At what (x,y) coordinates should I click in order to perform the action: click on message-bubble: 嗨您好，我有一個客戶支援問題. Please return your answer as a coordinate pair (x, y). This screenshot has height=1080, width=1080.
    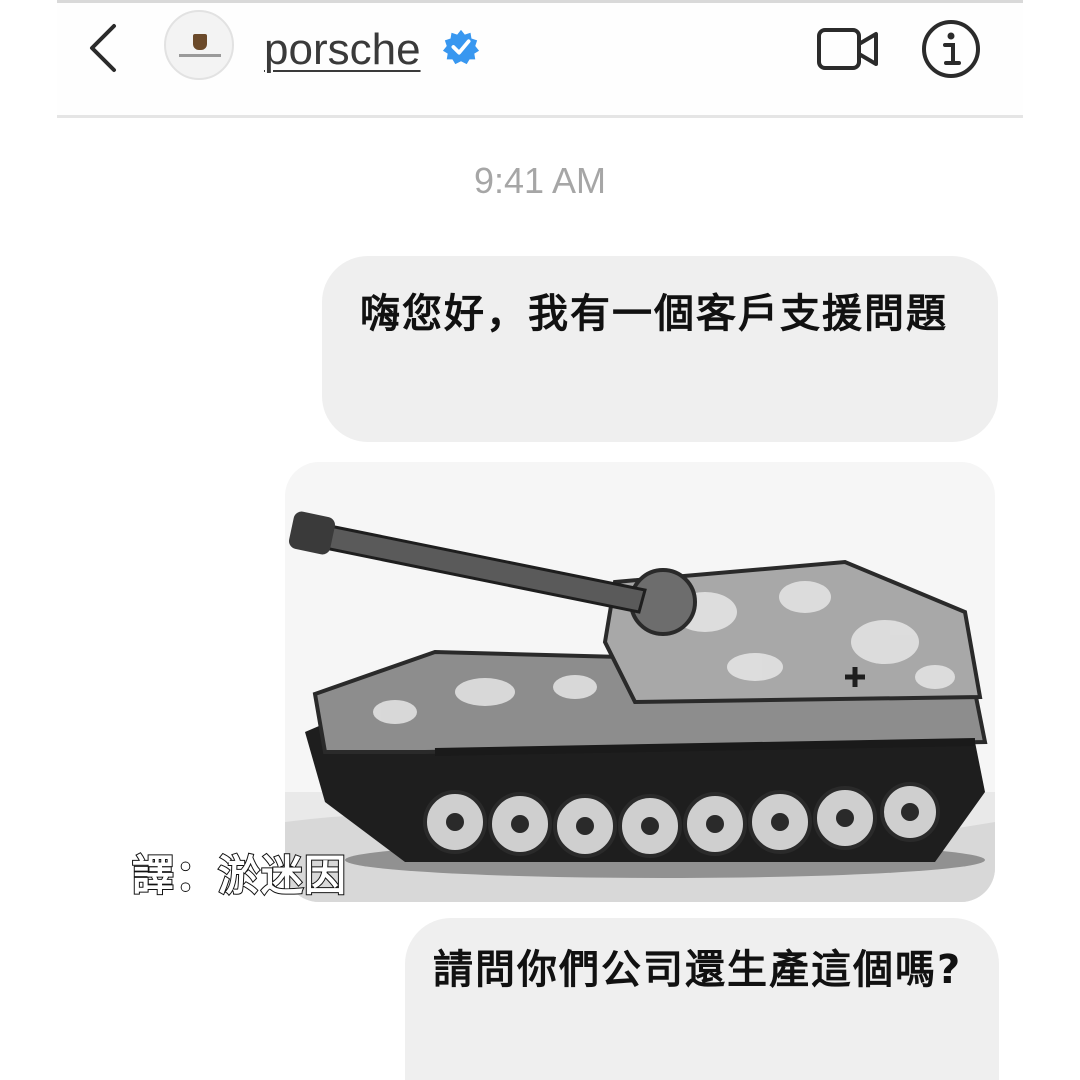
    Looking at the image, I should click on (660, 349).